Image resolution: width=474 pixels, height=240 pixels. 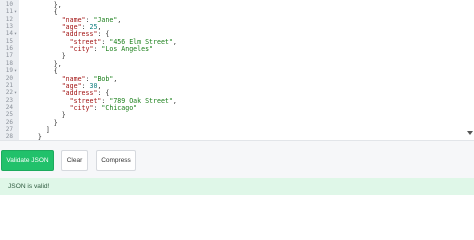 I want to click on json-punctuation: }, so click(x=39, y=137).